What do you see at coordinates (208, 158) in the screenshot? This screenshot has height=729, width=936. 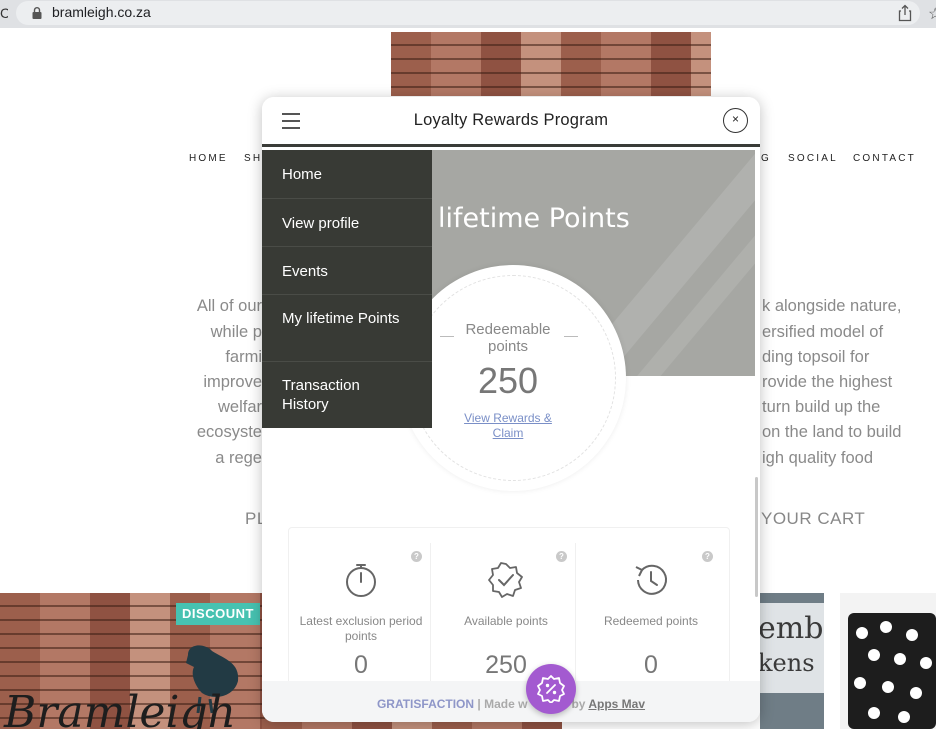 I see `nav-home: HOME` at bounding box center [208, 158].